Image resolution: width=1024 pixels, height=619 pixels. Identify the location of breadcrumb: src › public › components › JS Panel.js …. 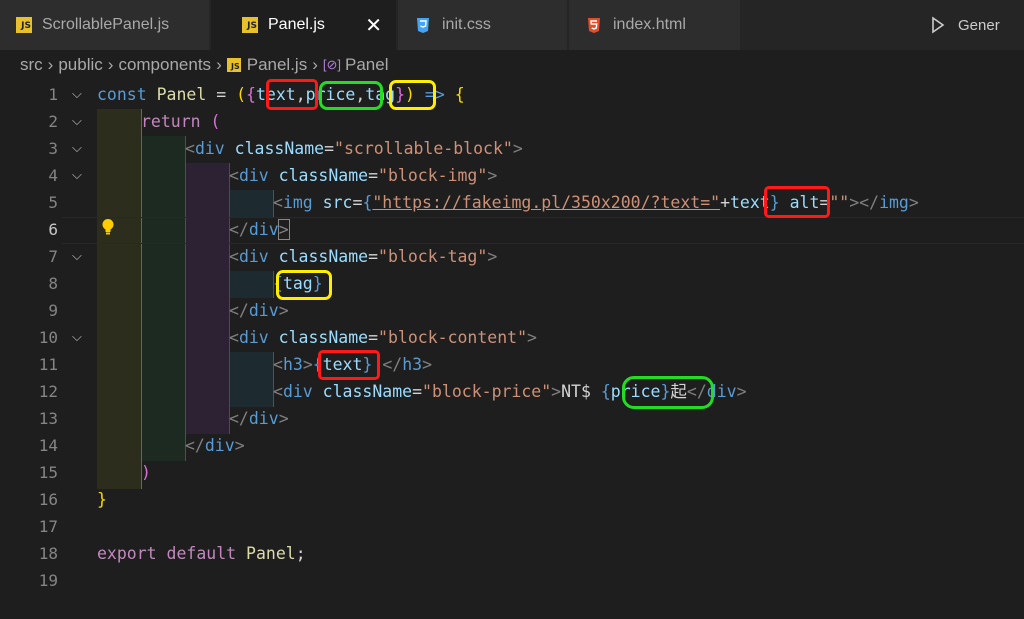
(512, 65).